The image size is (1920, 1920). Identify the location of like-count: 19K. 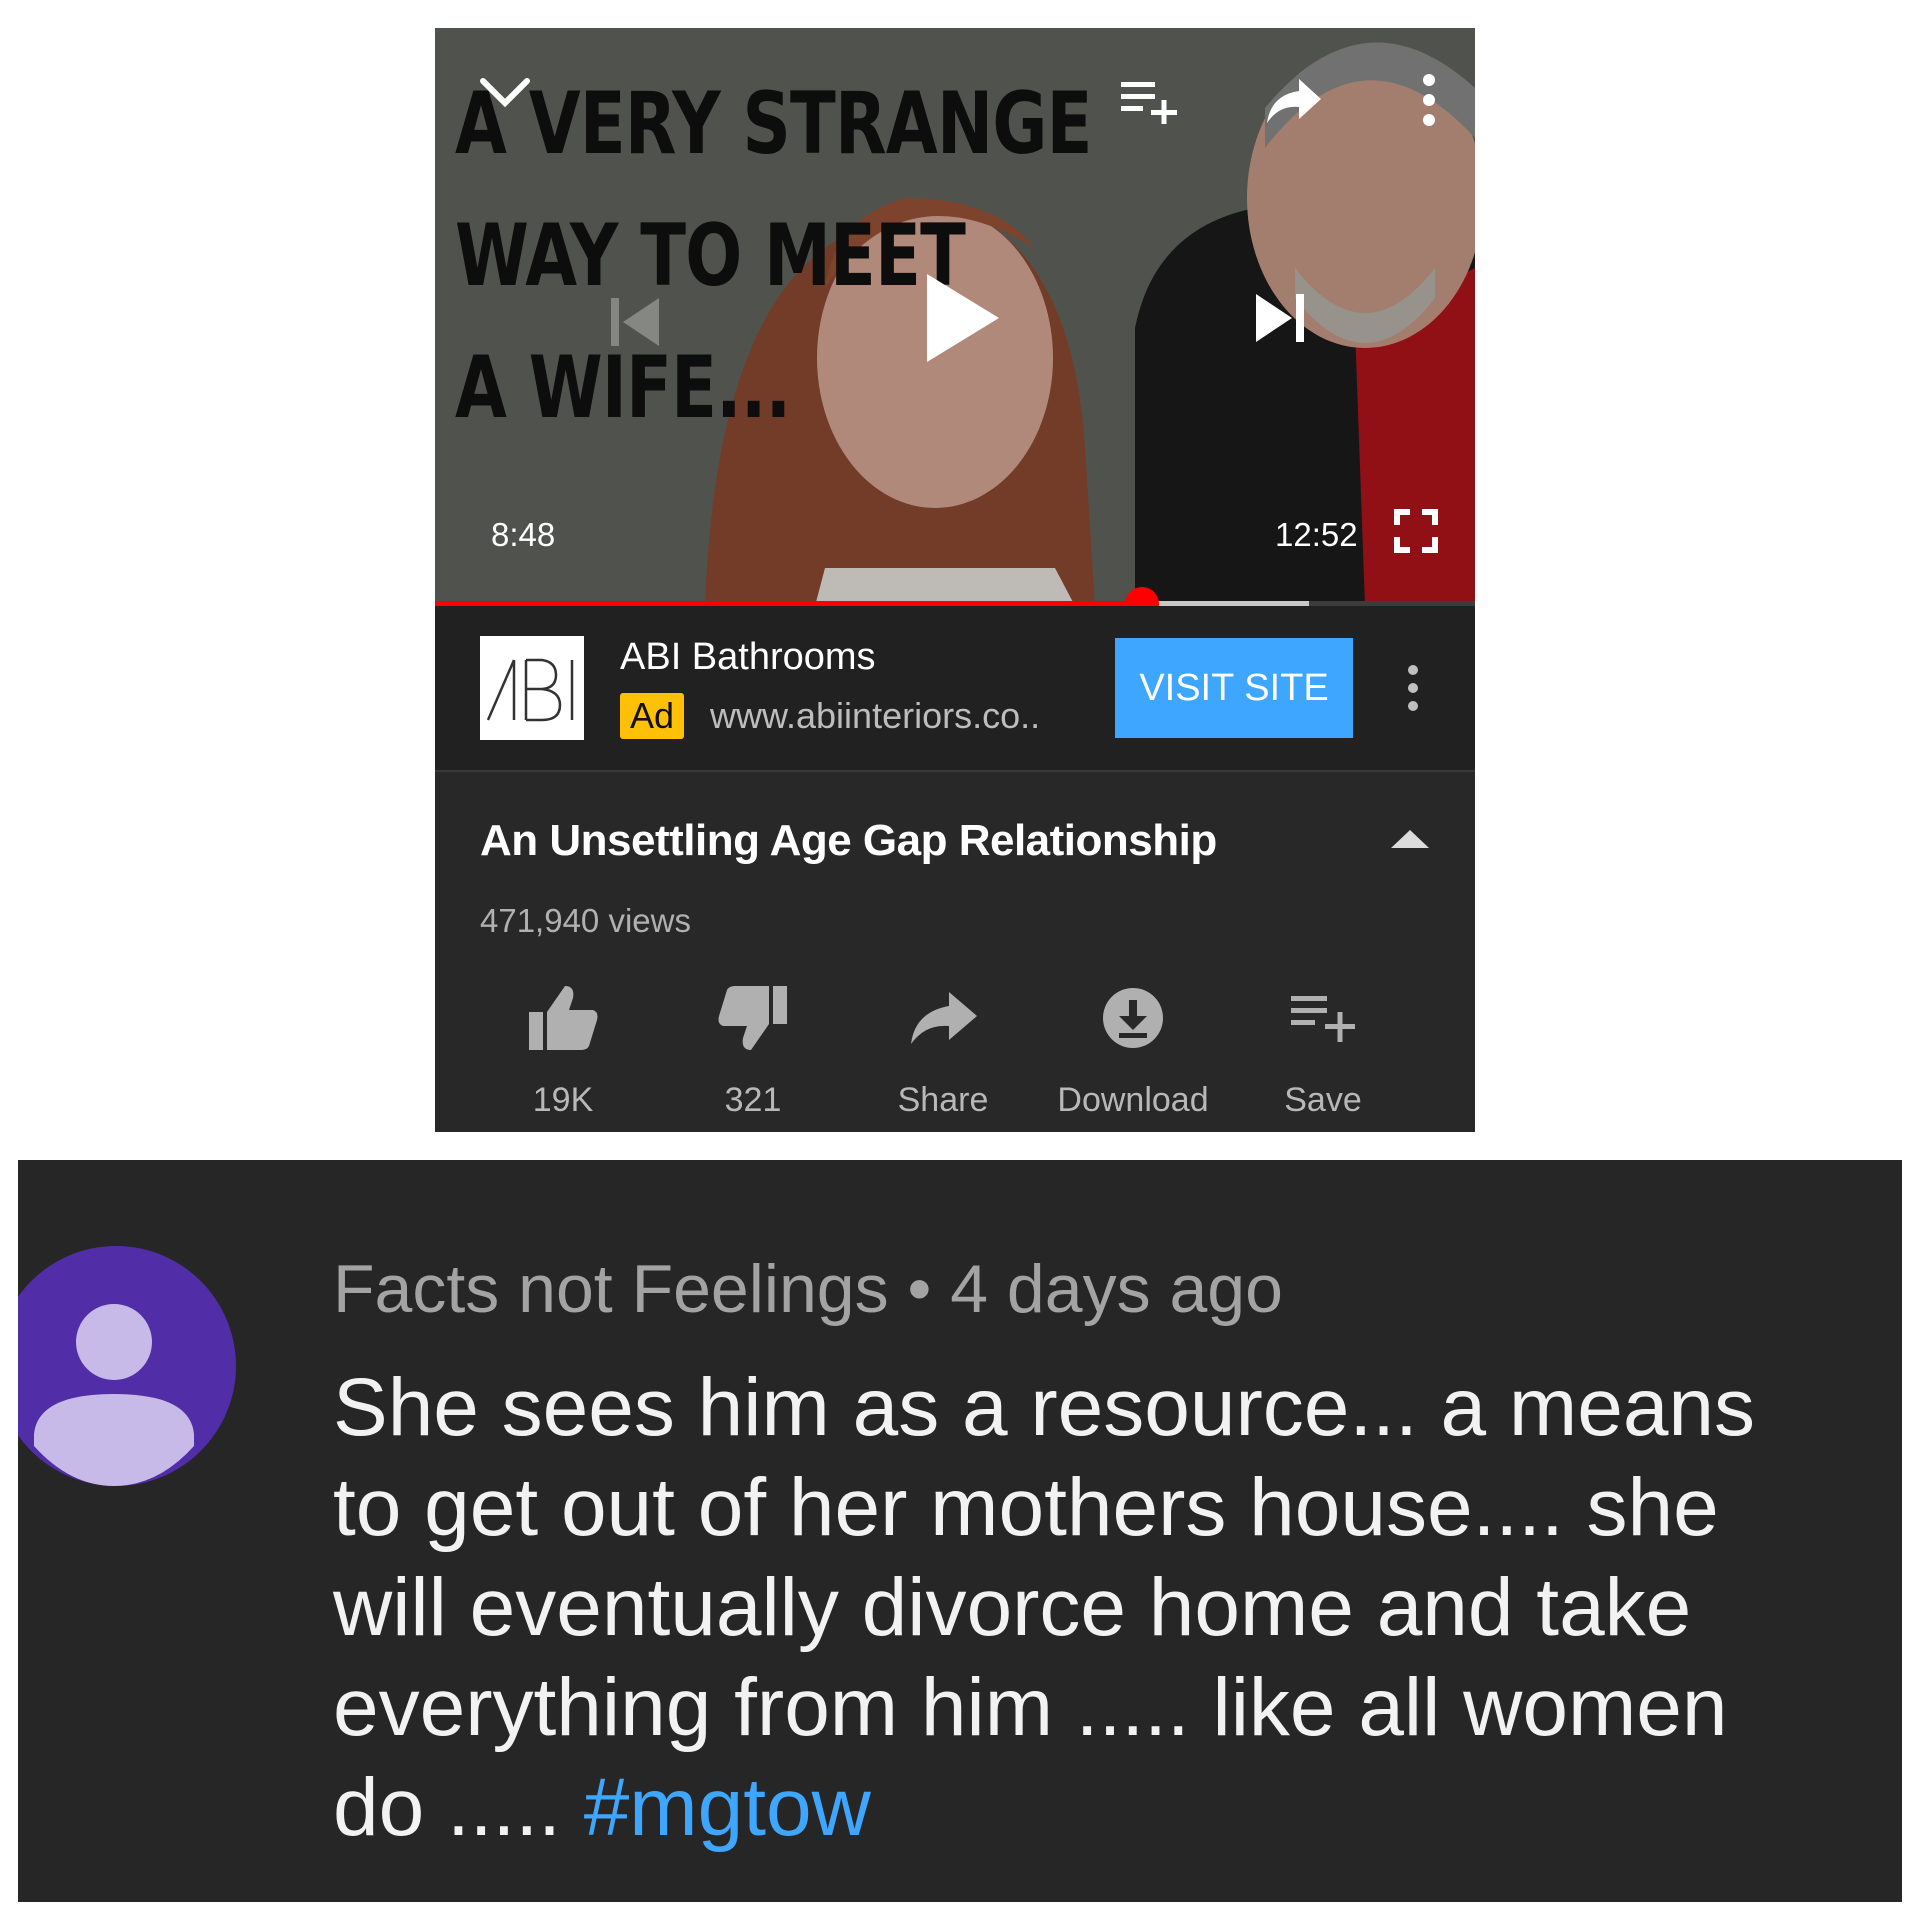
(563, 1100).